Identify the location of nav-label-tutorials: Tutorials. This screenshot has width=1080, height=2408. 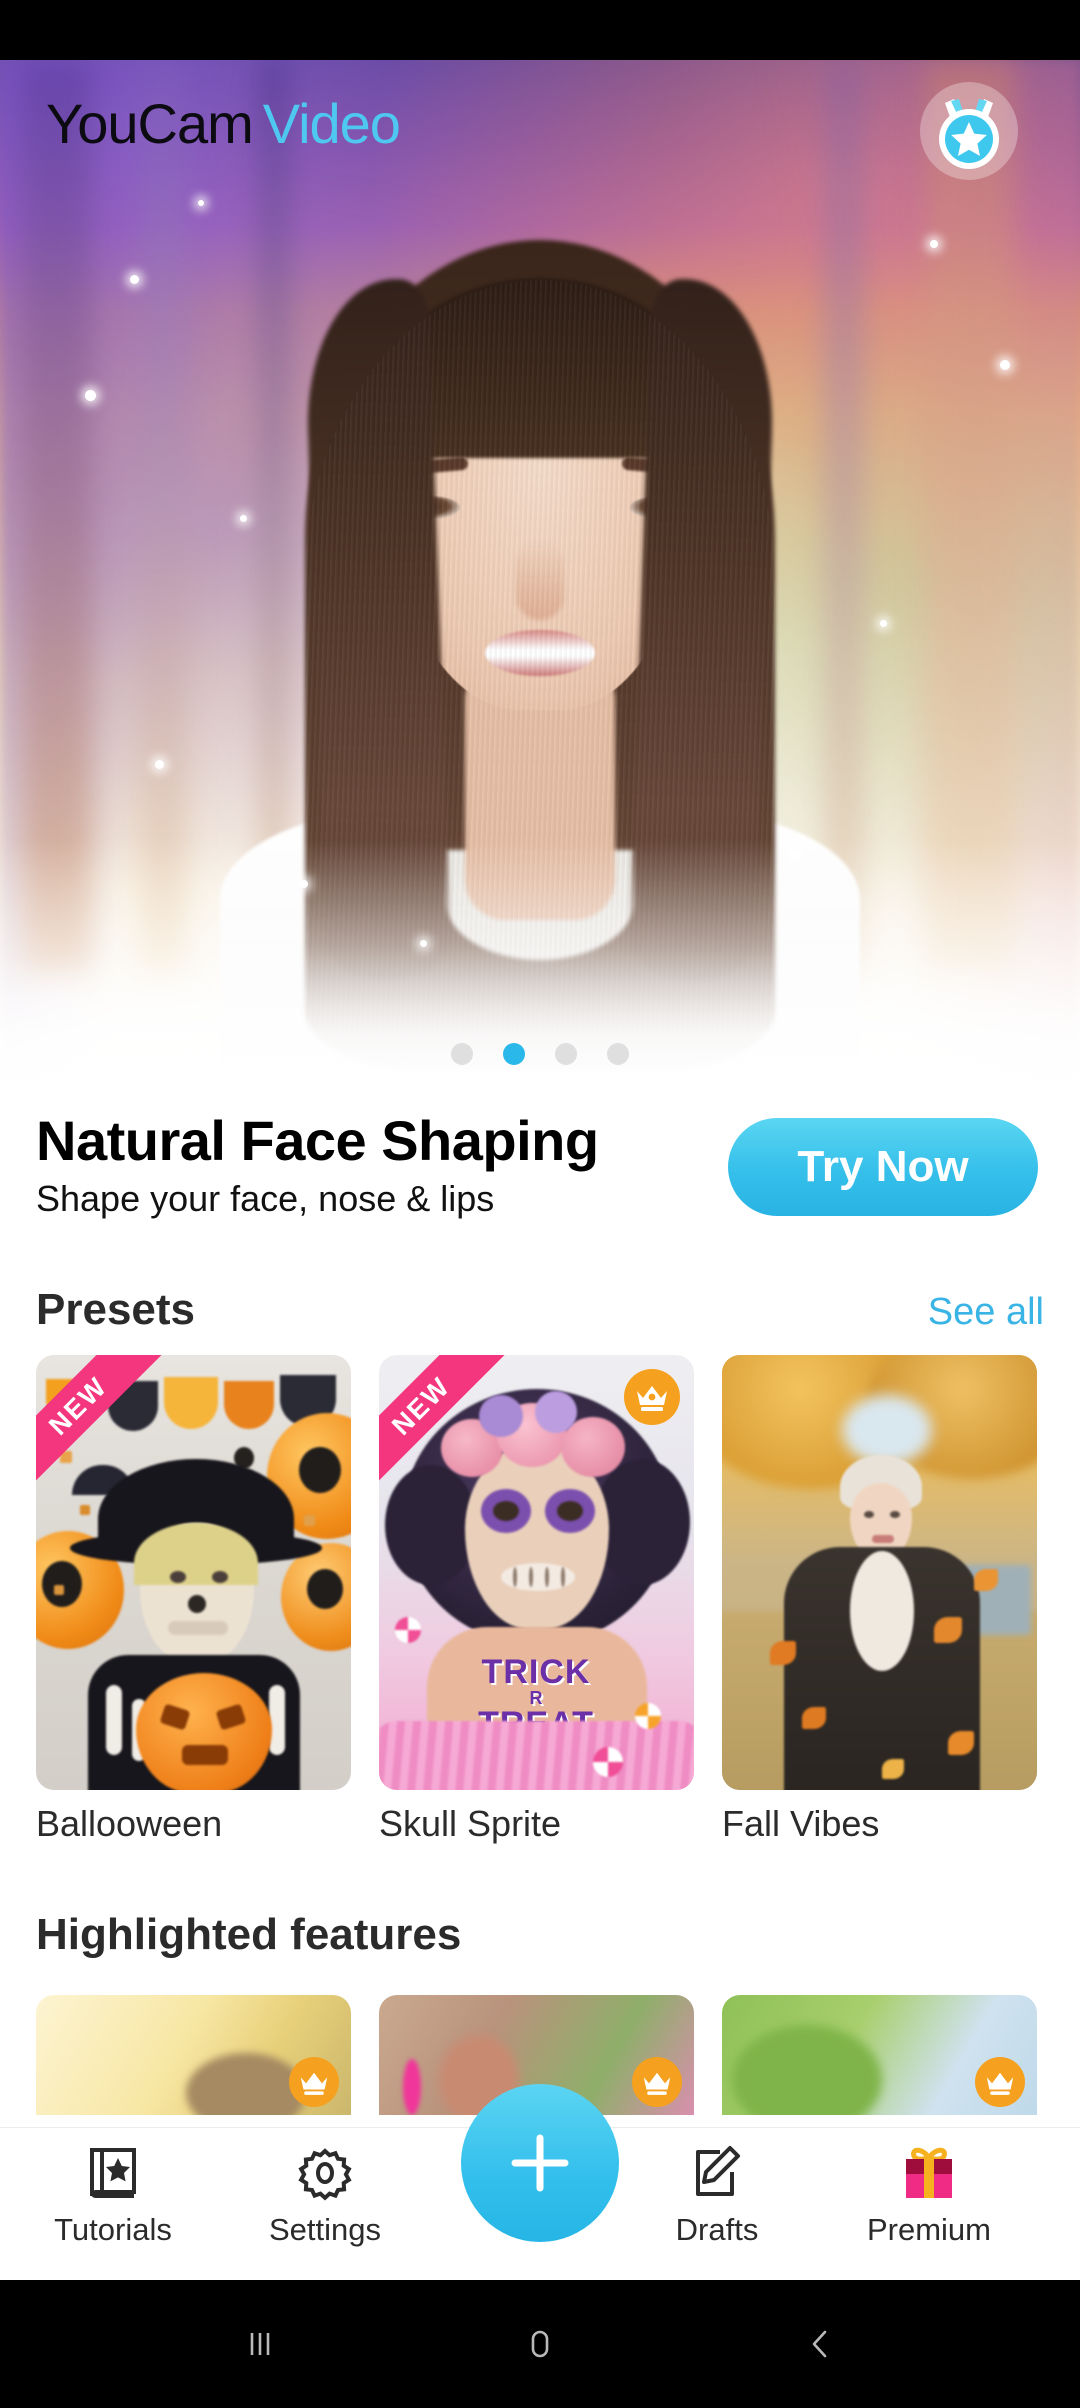
(113, 2229).